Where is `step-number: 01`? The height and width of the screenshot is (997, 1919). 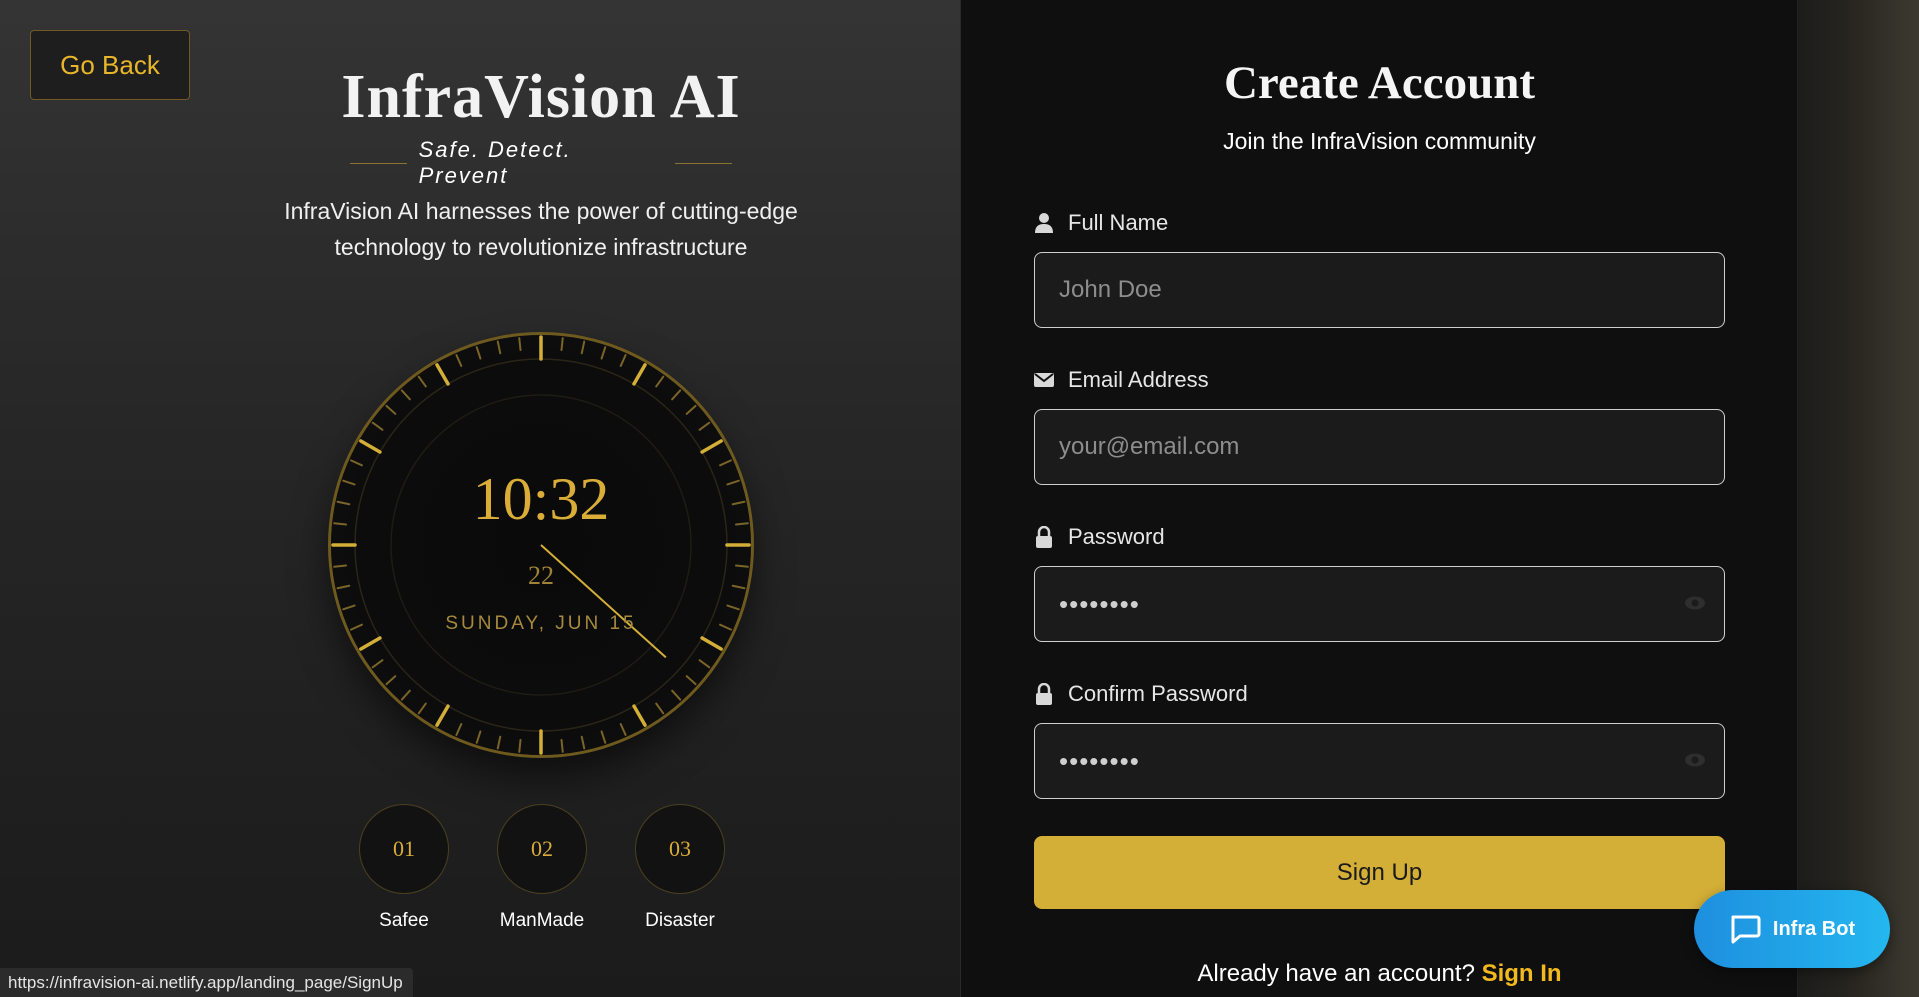
step-number: 01 is located at coordinates (404, 849).